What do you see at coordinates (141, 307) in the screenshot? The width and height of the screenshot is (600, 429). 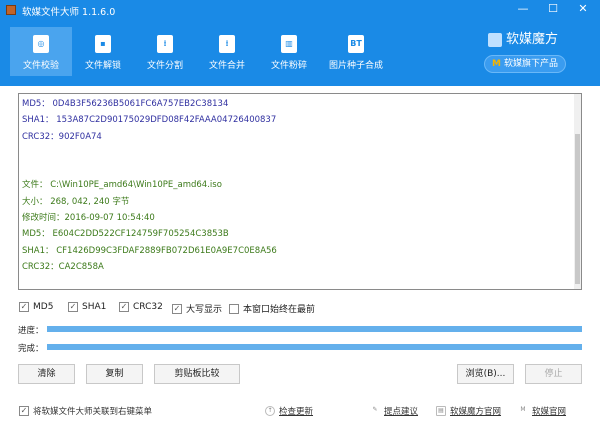 I see `crc32-checkbox: ✓ CRC32` at bounding box center [141, 307].